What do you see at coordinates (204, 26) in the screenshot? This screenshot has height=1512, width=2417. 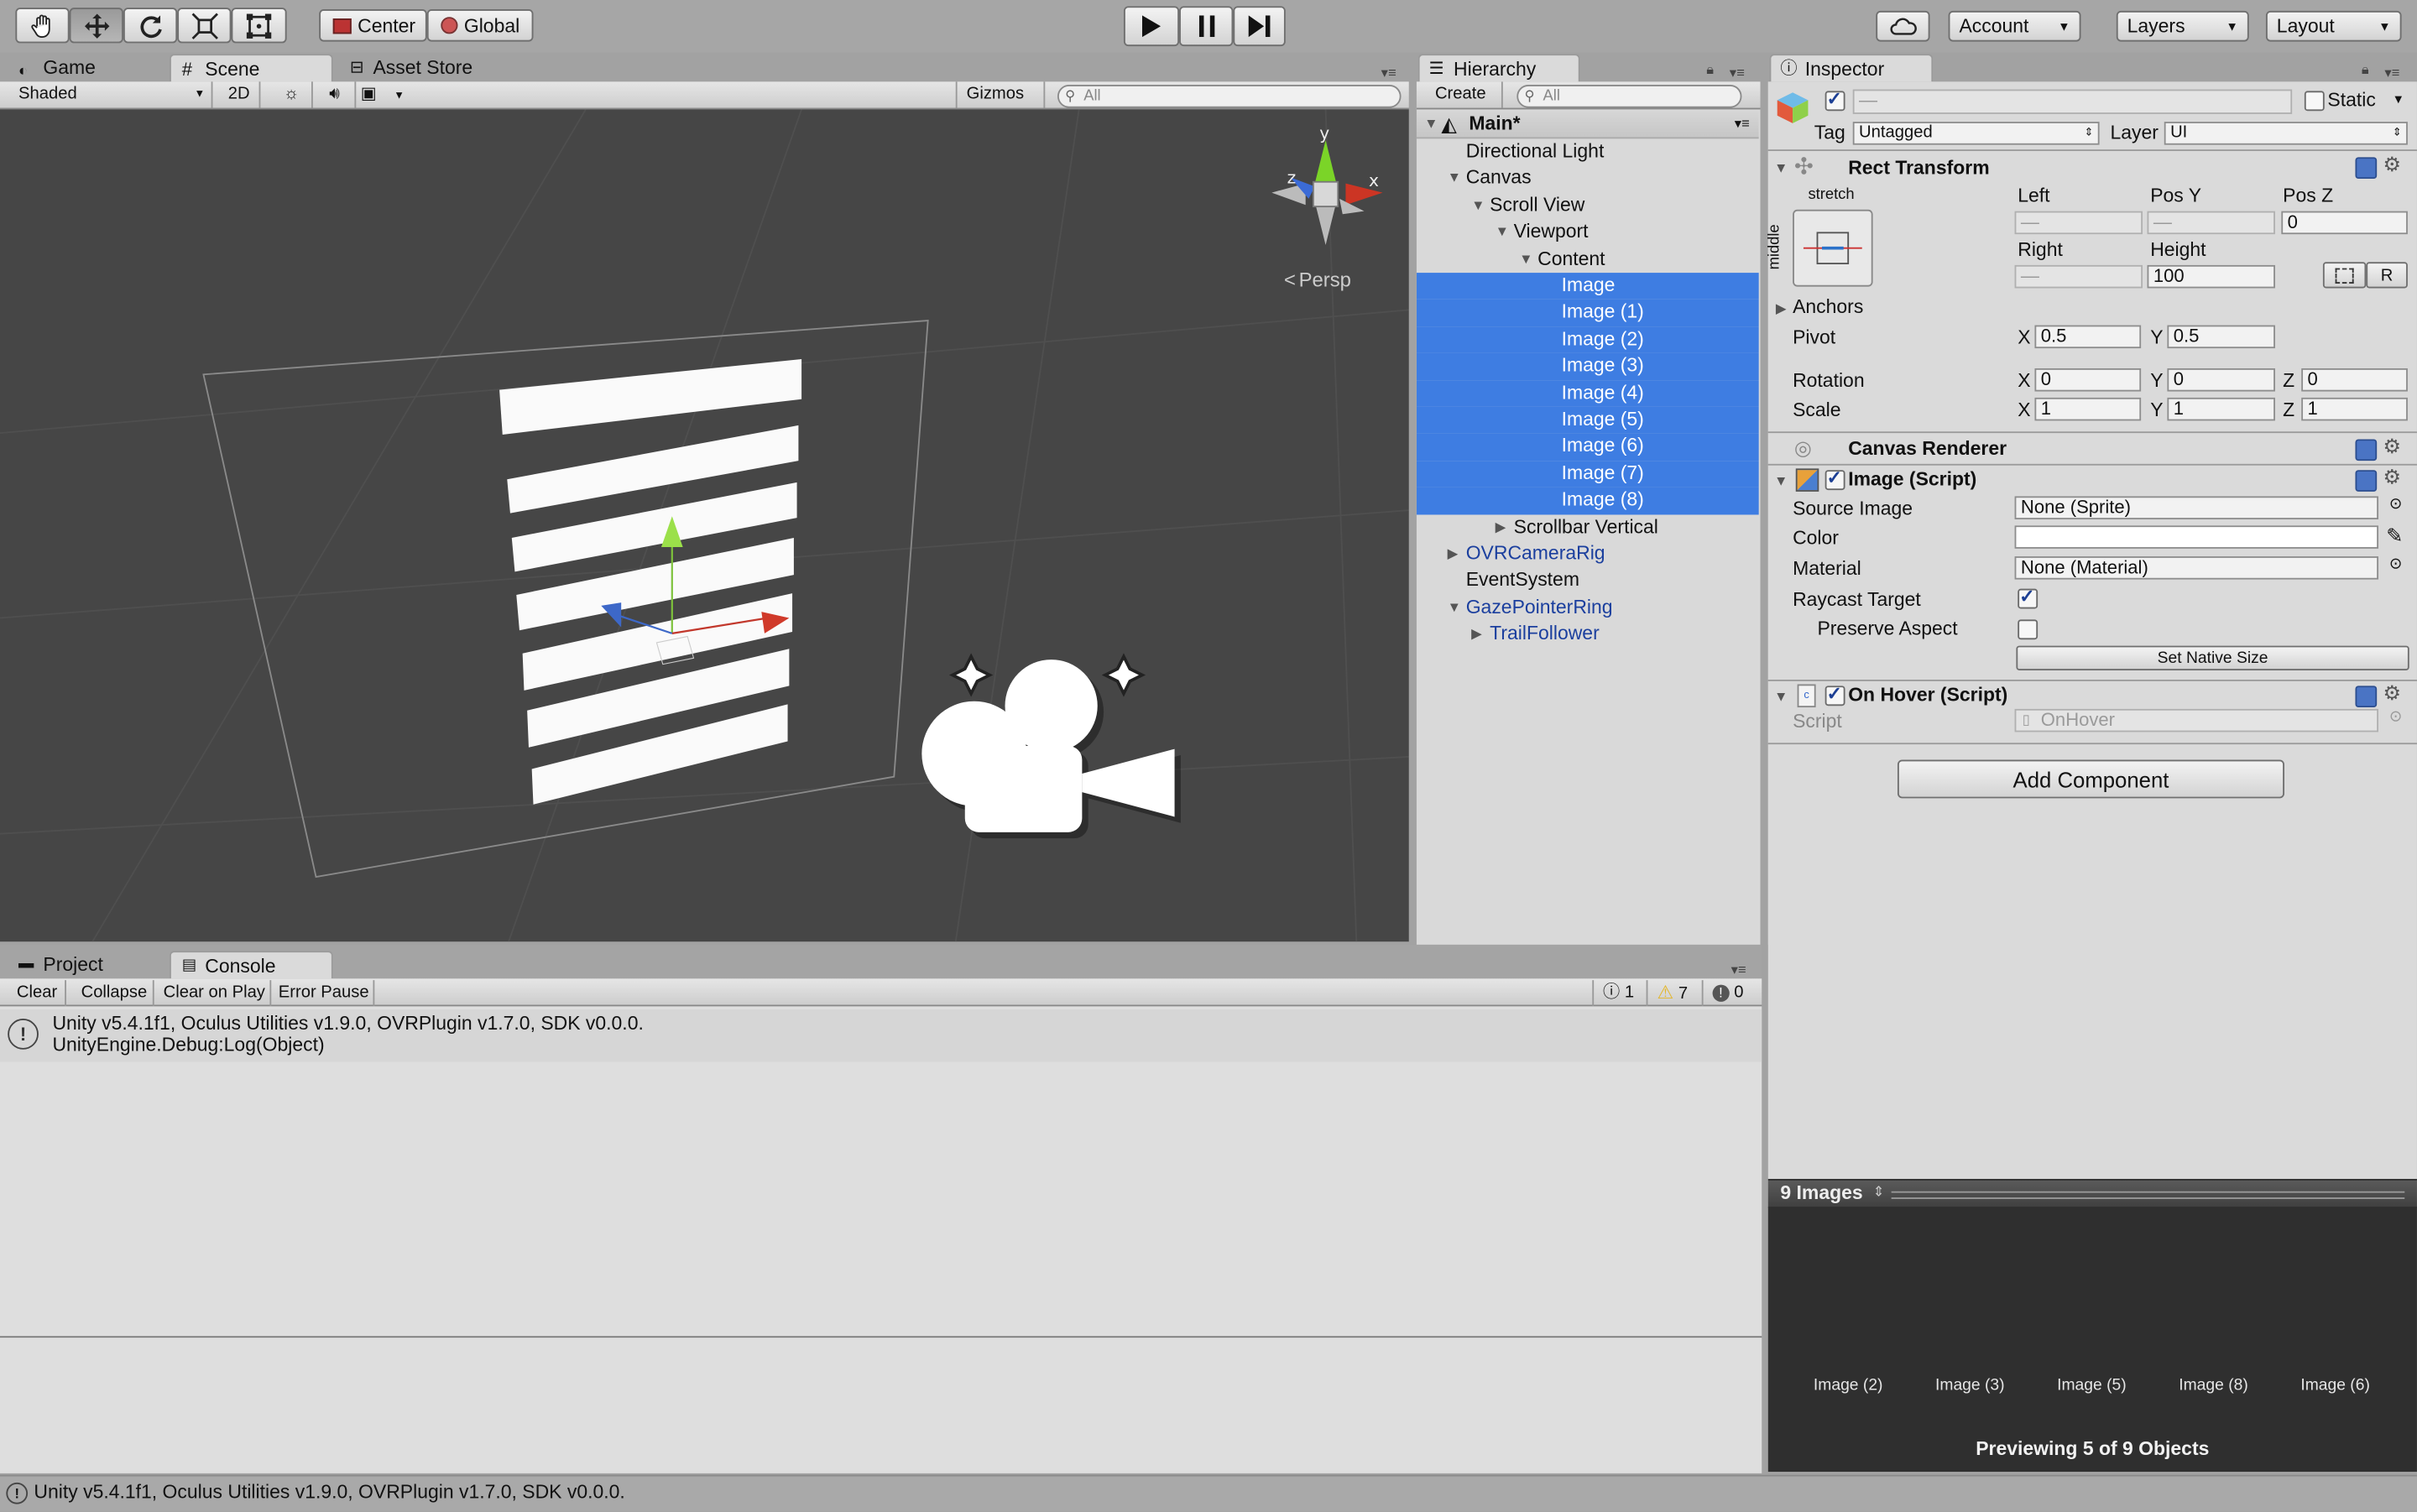 I see `scale-tool-button` at bounding box center [204, 26].